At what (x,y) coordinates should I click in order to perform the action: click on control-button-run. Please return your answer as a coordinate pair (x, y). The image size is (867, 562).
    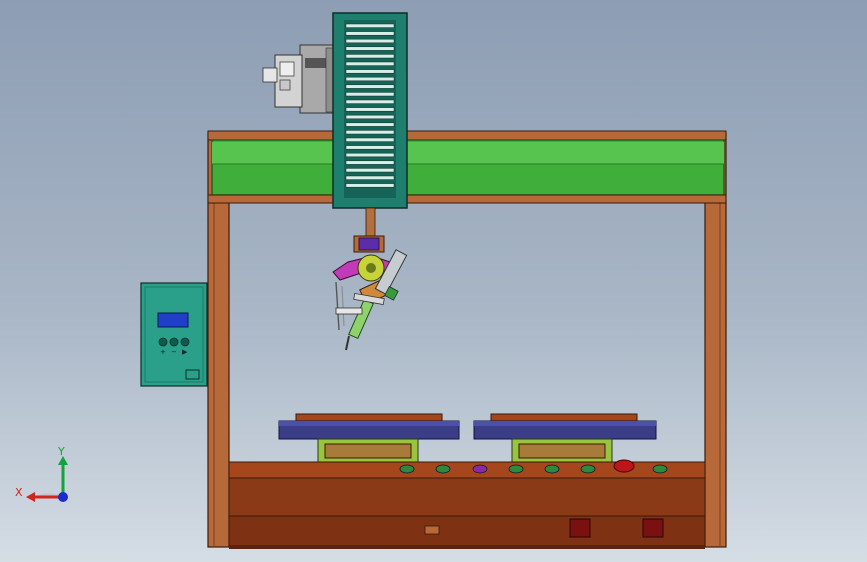
    Looking at the image, I should click on (185, 342).